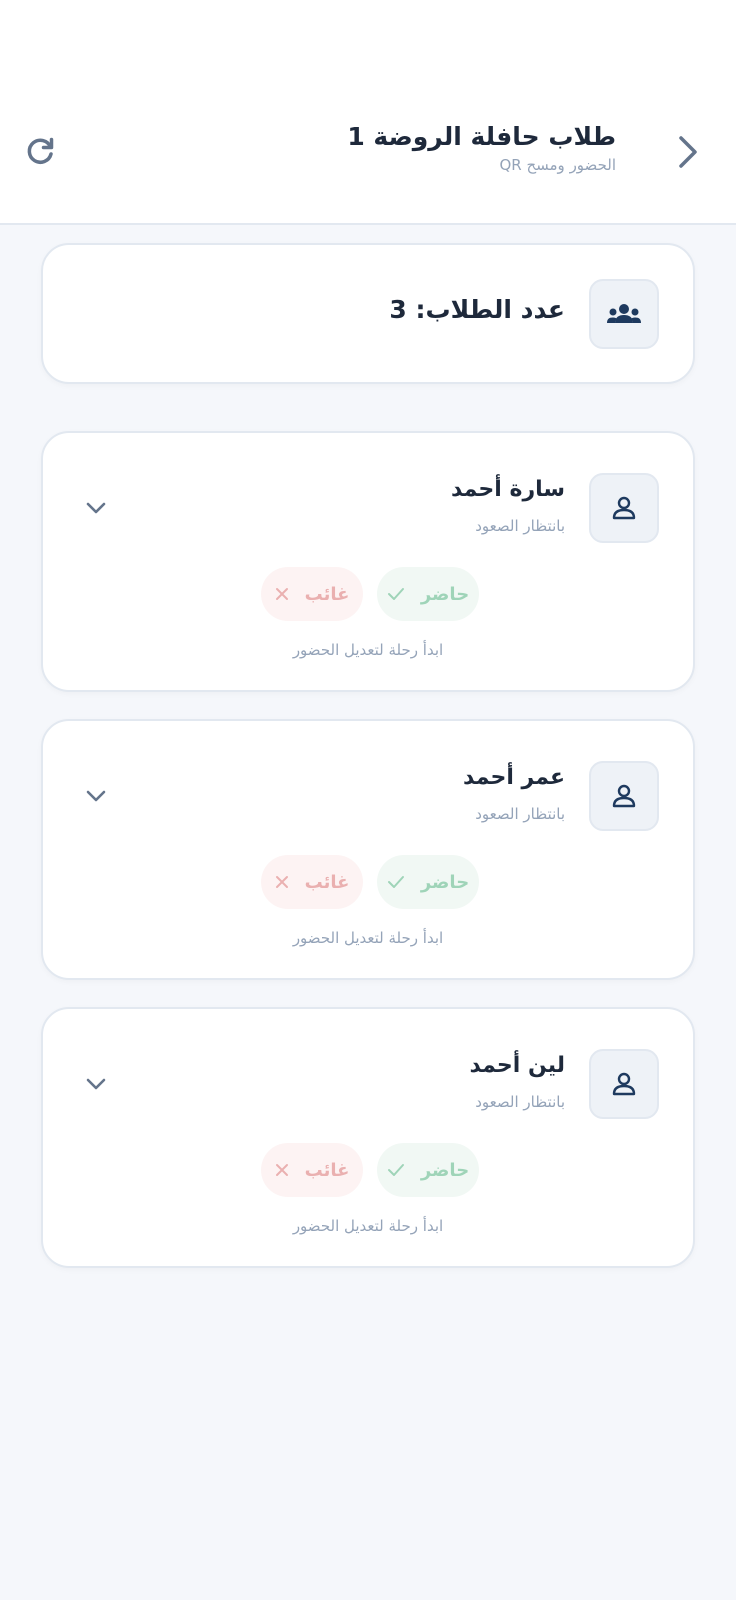  I want to click on header-title-group: طلاب حافلة الروضة 1 الحضور ومسح QR, so click(386, 147).